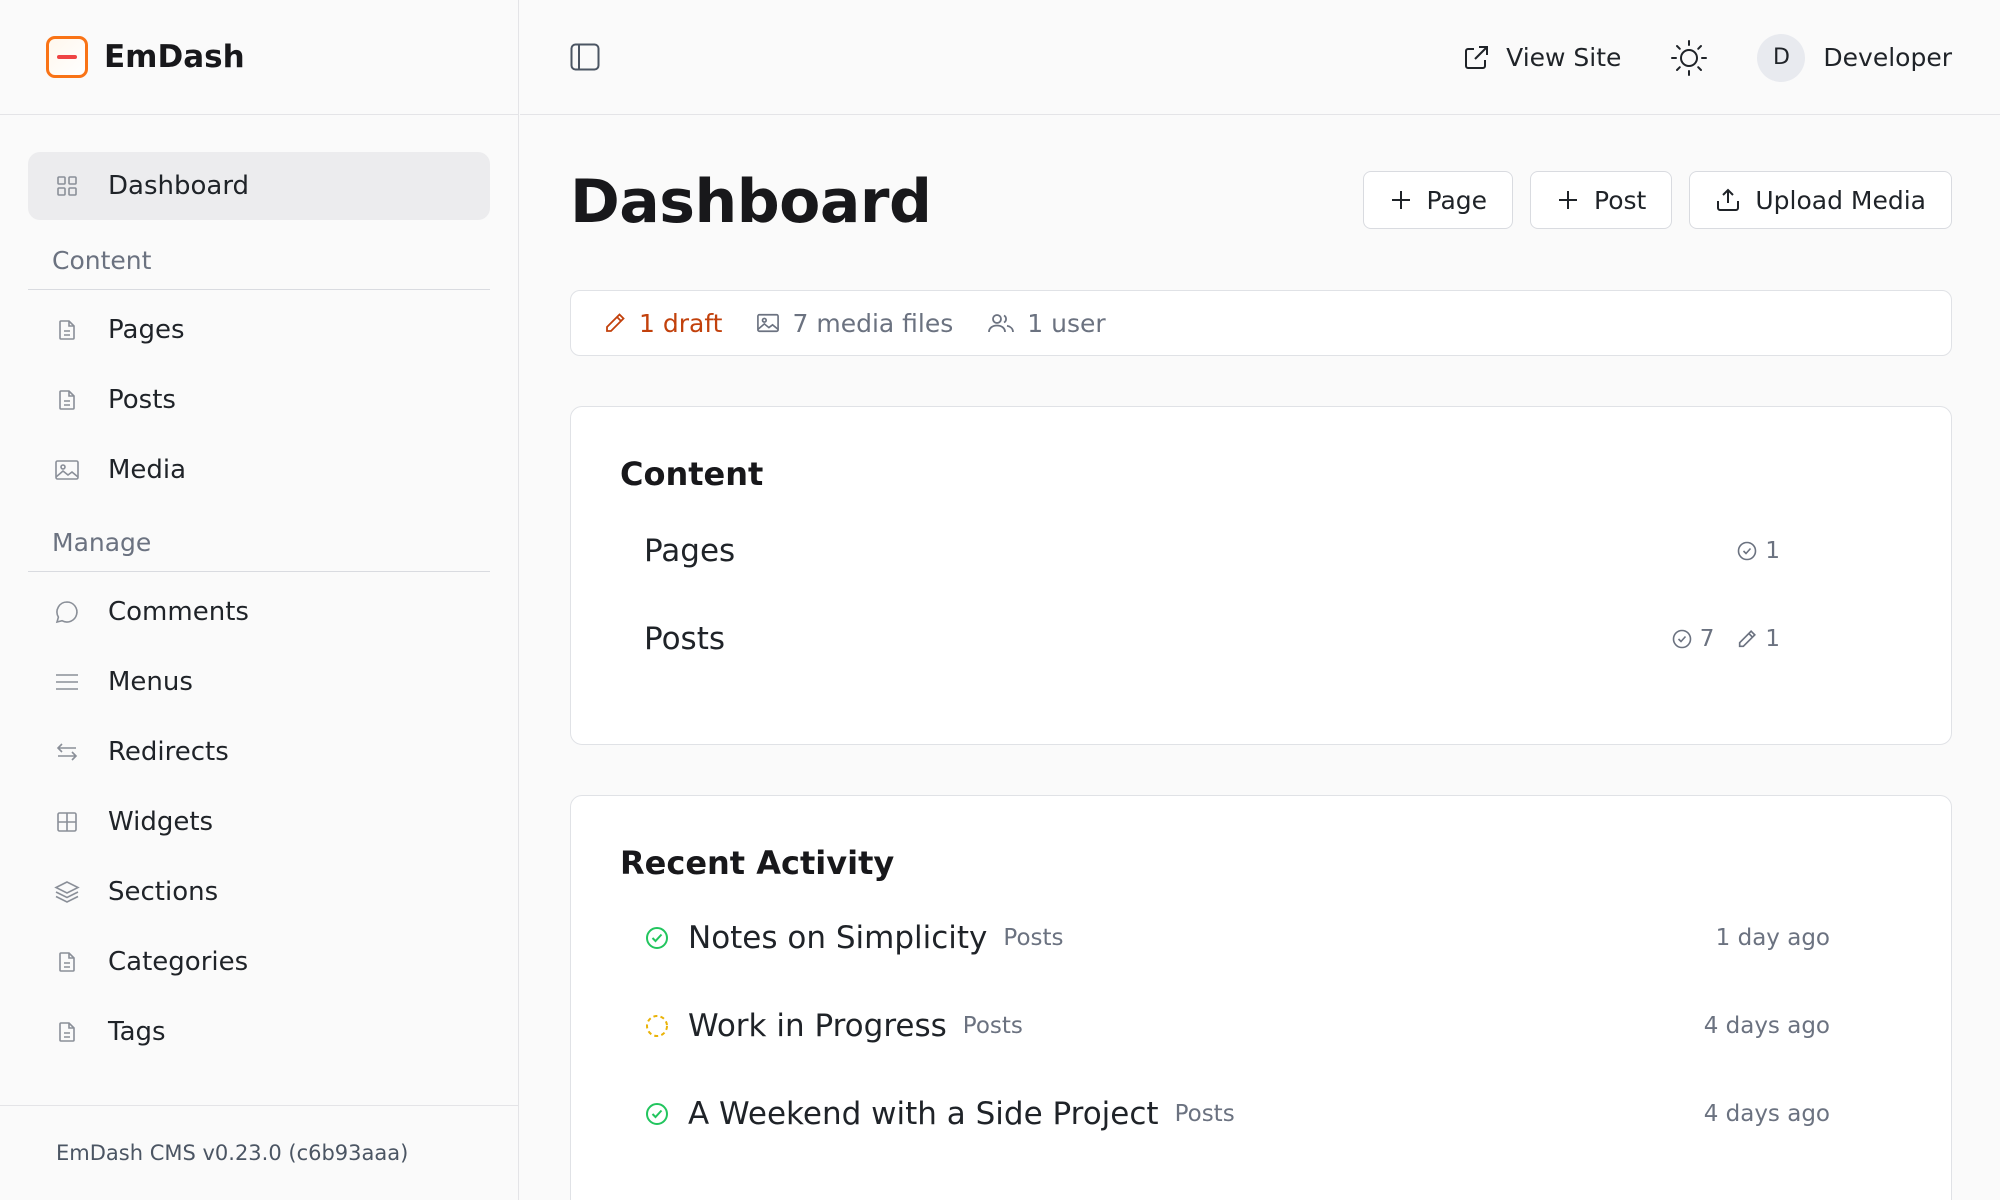  What do you see at coordinates (259, 1152) in the screenshot?
I see `version-info: EmDash CMS v0.23.0 (c6b93aaa)` at bounding box center [259, 1152].